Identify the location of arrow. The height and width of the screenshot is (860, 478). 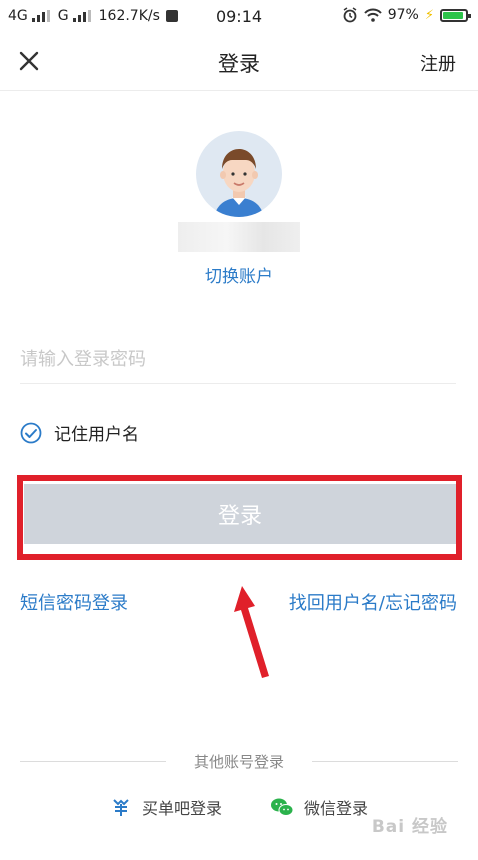
(251, 632).